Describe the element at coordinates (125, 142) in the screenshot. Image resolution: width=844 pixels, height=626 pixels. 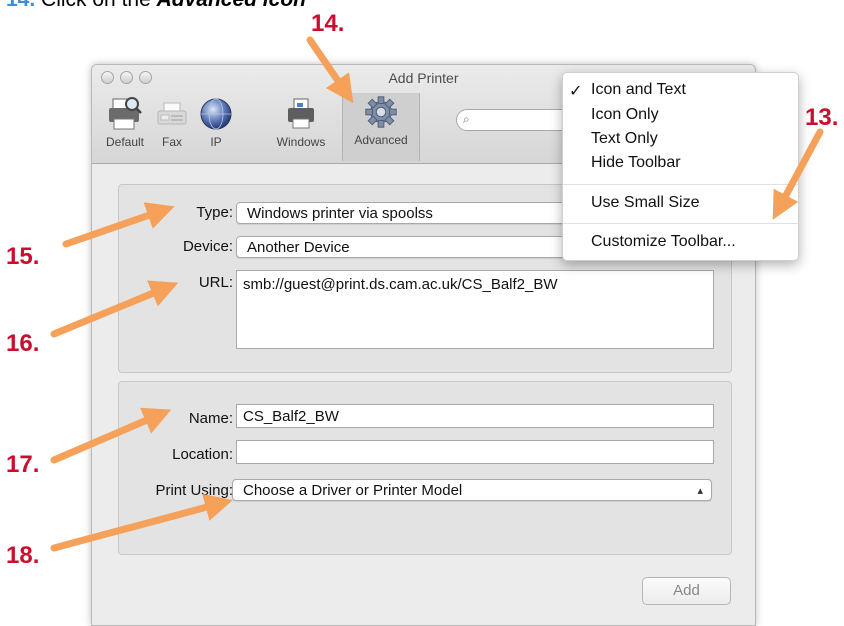
I see `toolbar-default-label: Default` at that location.